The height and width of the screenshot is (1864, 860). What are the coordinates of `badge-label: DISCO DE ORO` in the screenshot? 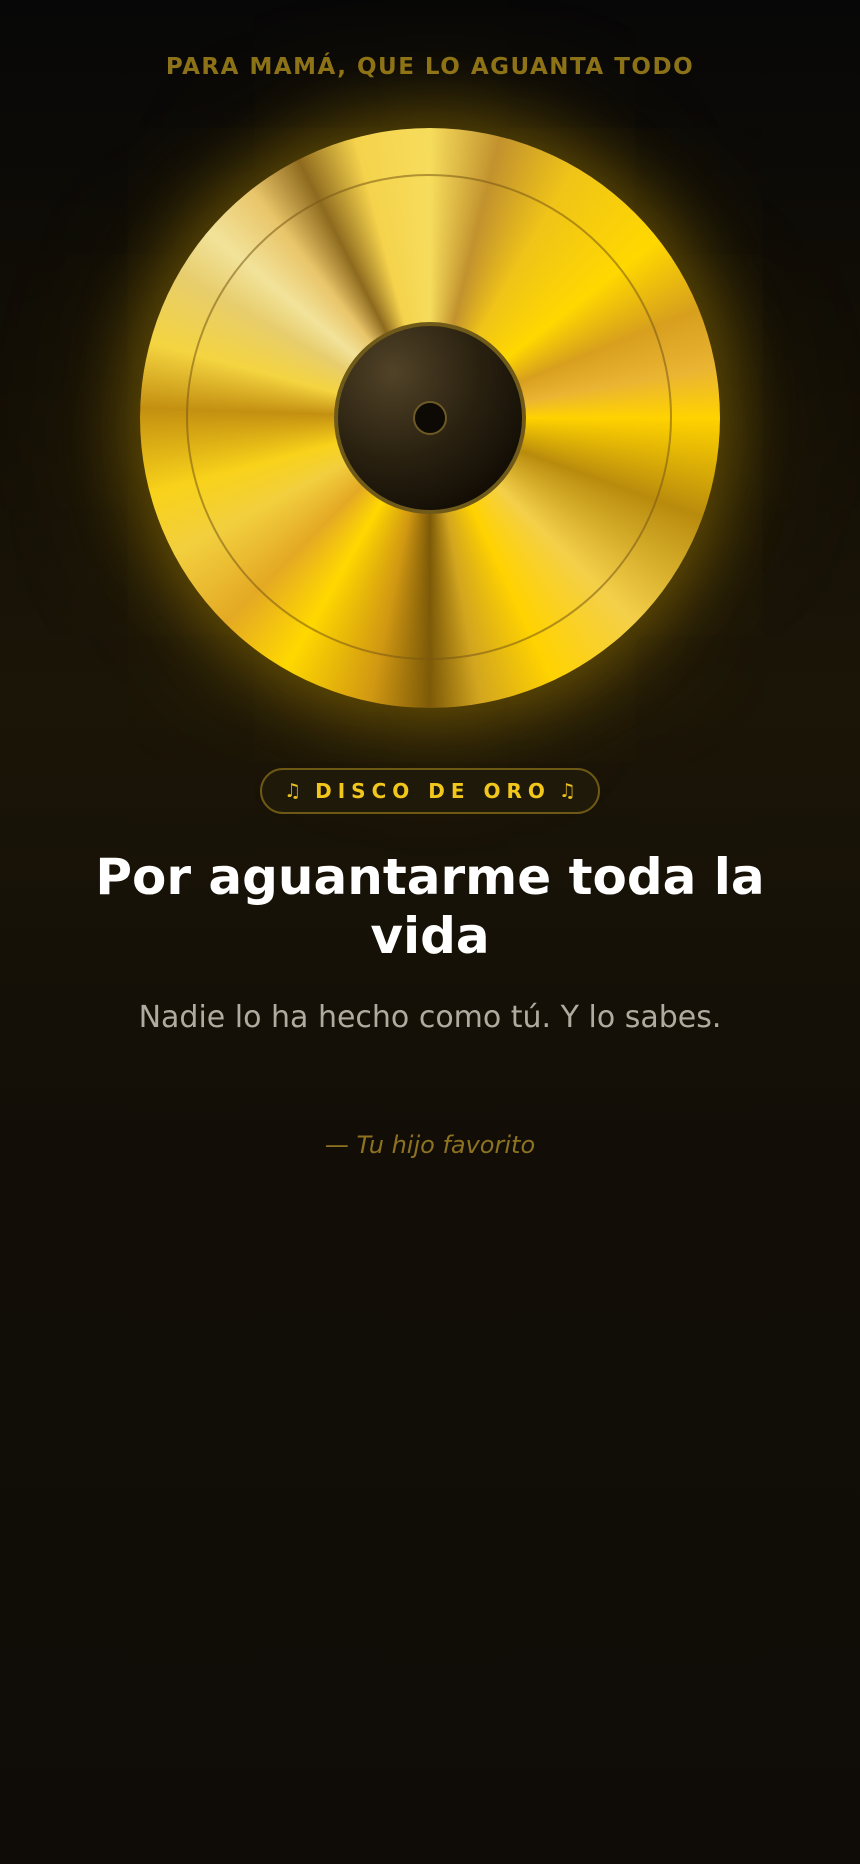 It's located at (433, 791).